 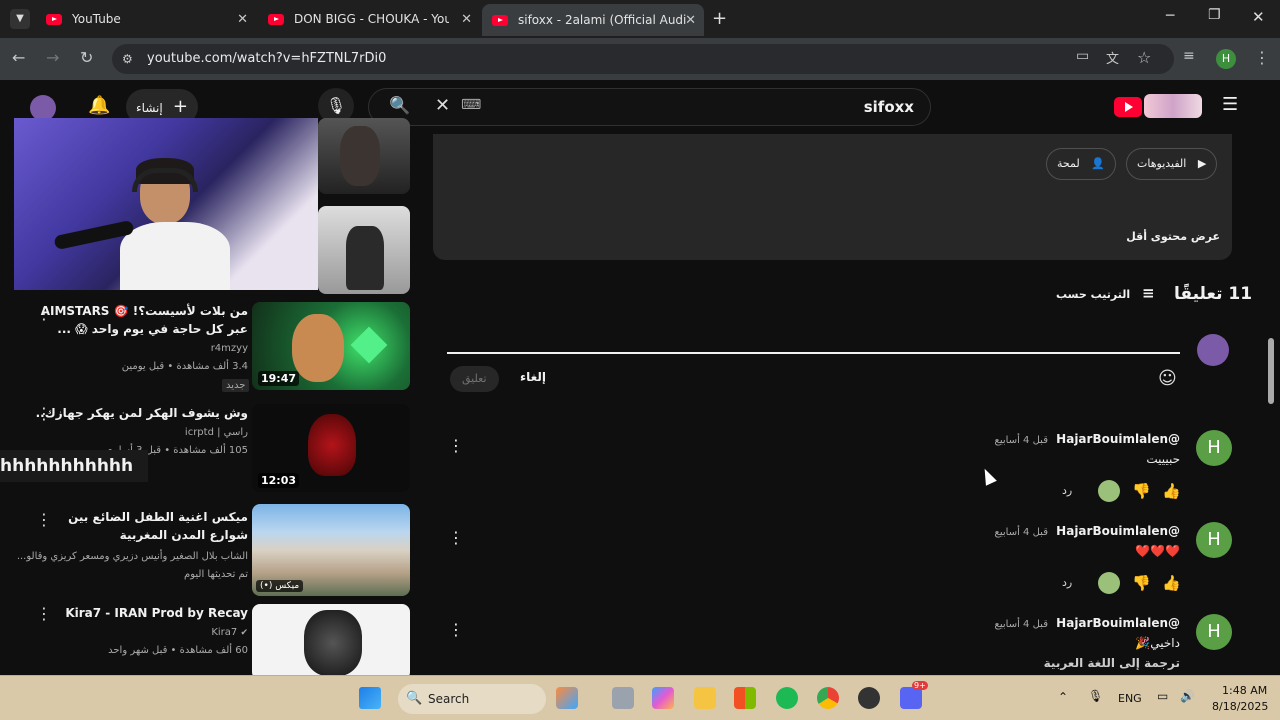 What do you see at coordinates (920, 685) in the screenshot?
I see `notification-badge: 9+` at bounding box center [920, 685].